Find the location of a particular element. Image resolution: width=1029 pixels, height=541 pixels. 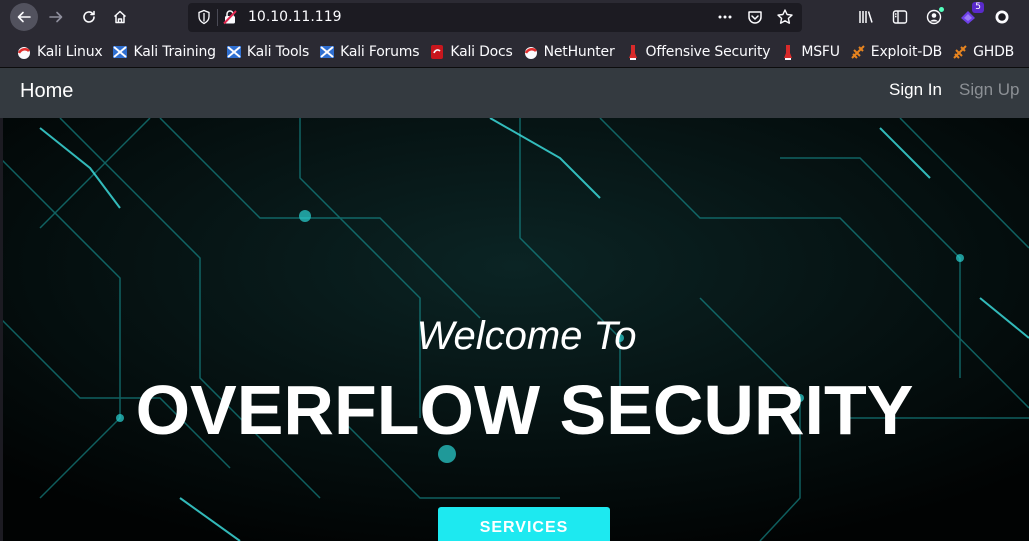

browser-toolbar: 10.10.11.119 5 is located at coordinates (514, 18).